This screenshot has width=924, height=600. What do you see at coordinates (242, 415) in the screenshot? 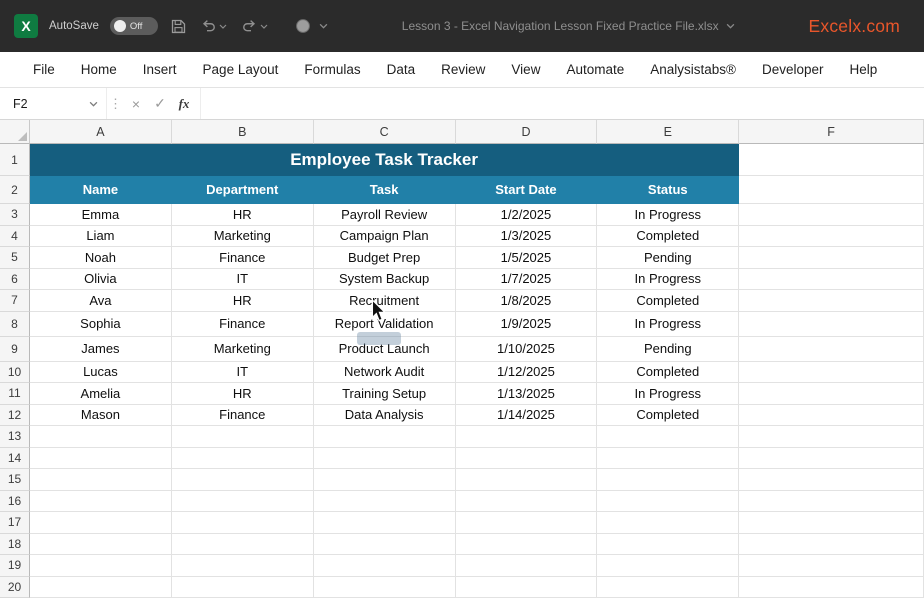
I see `cell-B12: Finance` at bounding box center [242, 415].